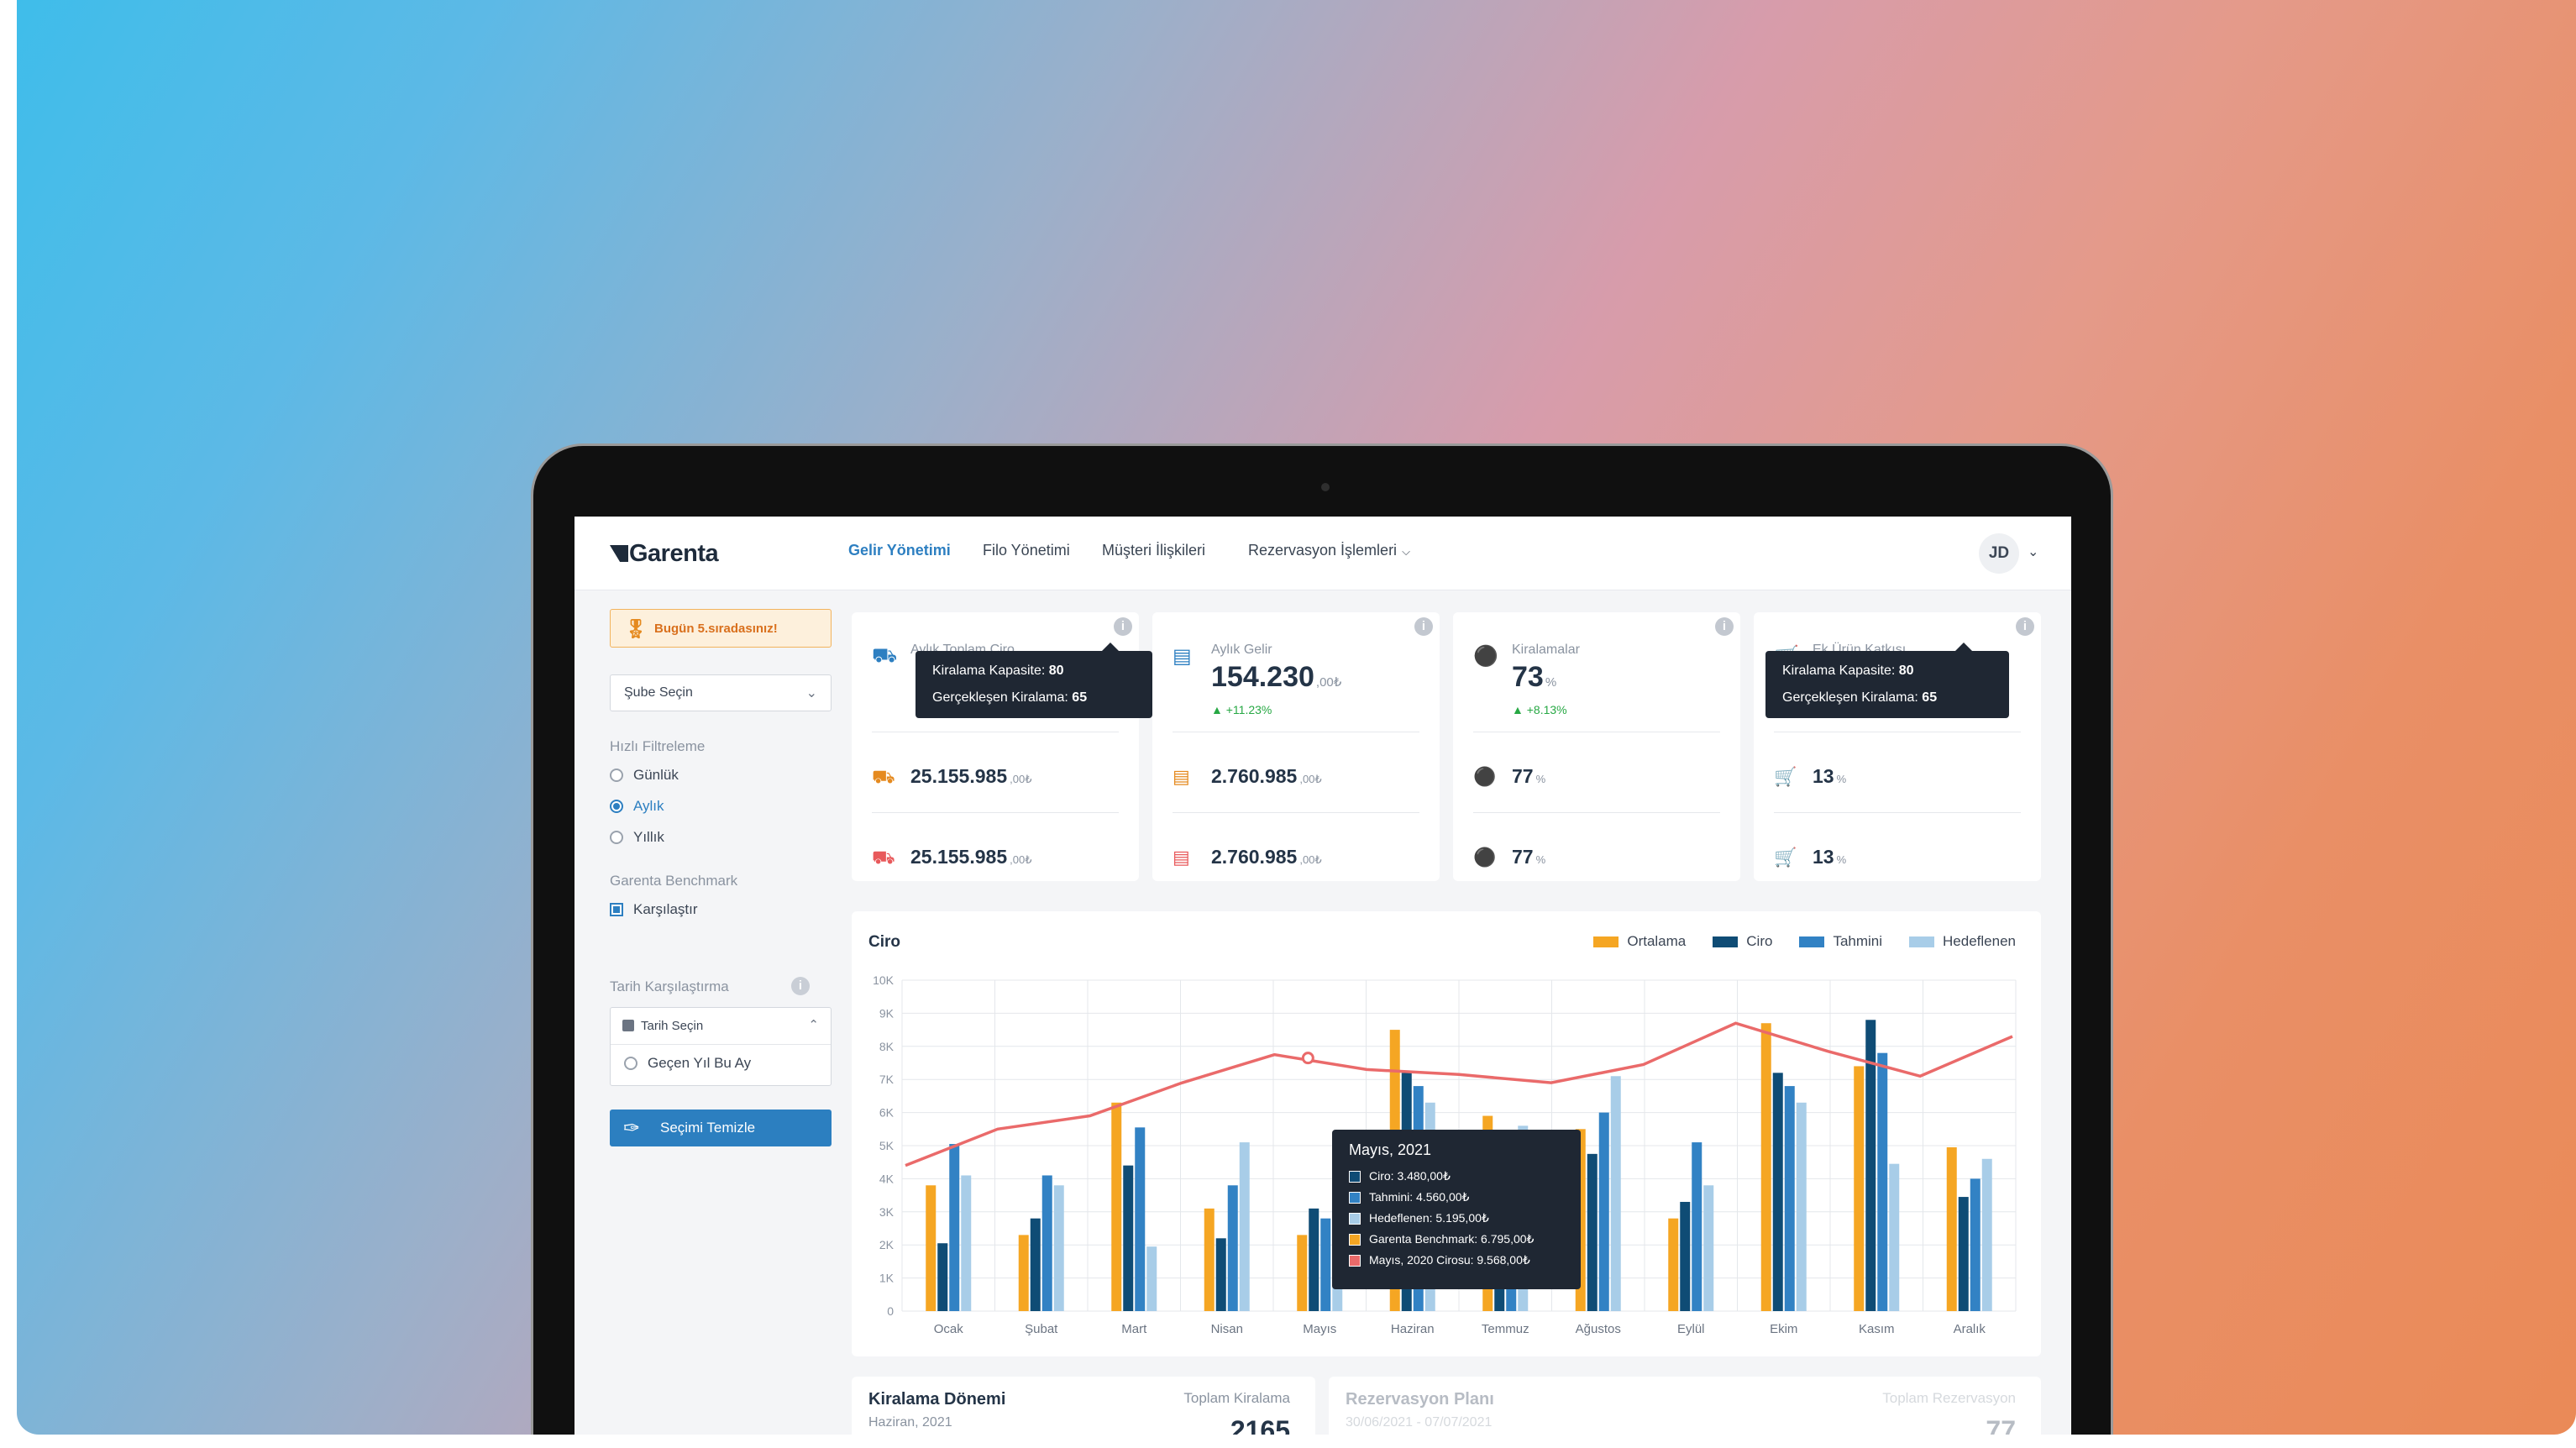  Describe the element at coordinates (1540, 779) in the screenshot. I see `card-row-unit: %` at that location.